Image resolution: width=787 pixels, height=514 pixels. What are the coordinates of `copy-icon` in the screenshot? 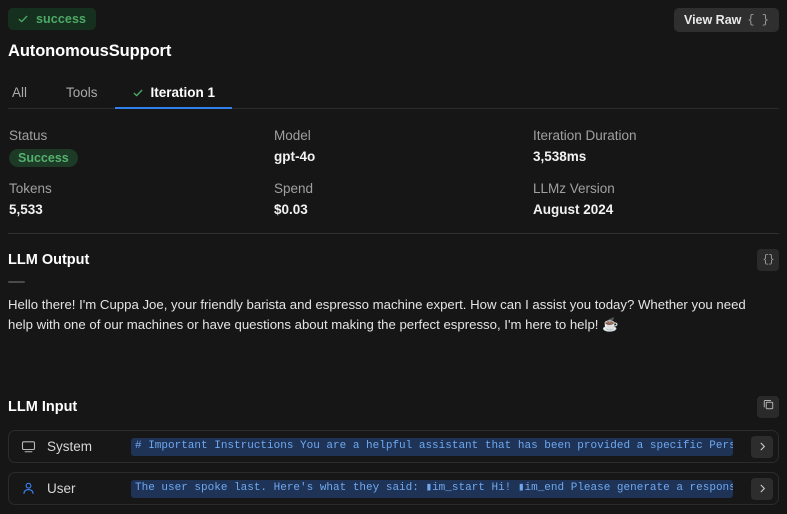 It's located at (768, 407).